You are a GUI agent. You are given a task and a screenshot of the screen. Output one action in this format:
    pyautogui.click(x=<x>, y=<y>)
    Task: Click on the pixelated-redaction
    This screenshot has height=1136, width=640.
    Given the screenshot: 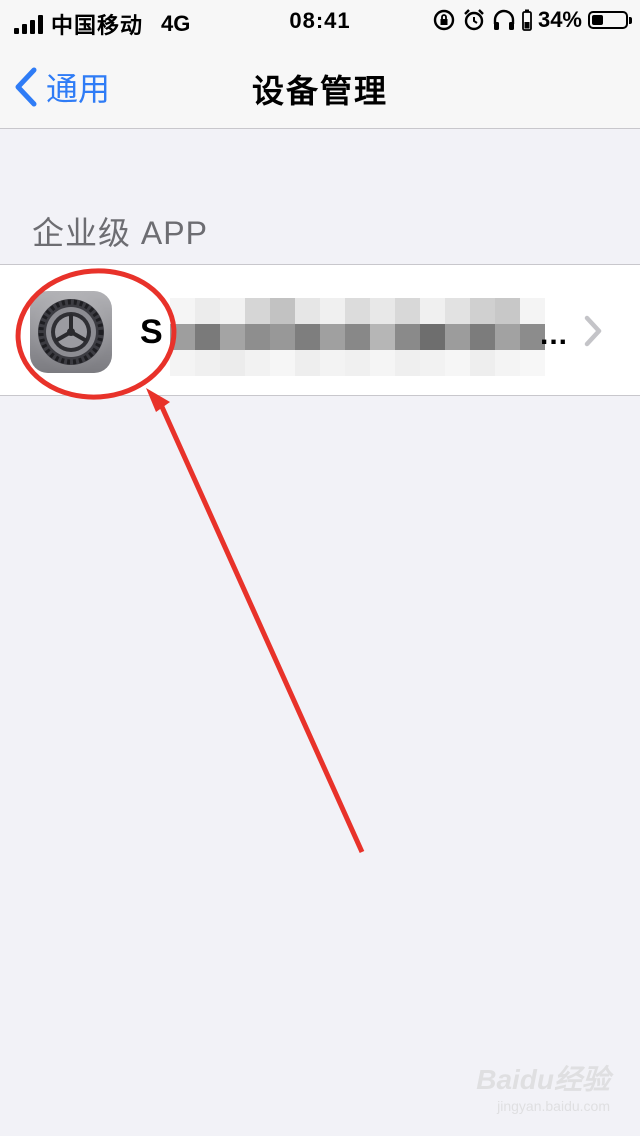 What is the action you would take?
    pyautogui.click(x=357, y=337)
    